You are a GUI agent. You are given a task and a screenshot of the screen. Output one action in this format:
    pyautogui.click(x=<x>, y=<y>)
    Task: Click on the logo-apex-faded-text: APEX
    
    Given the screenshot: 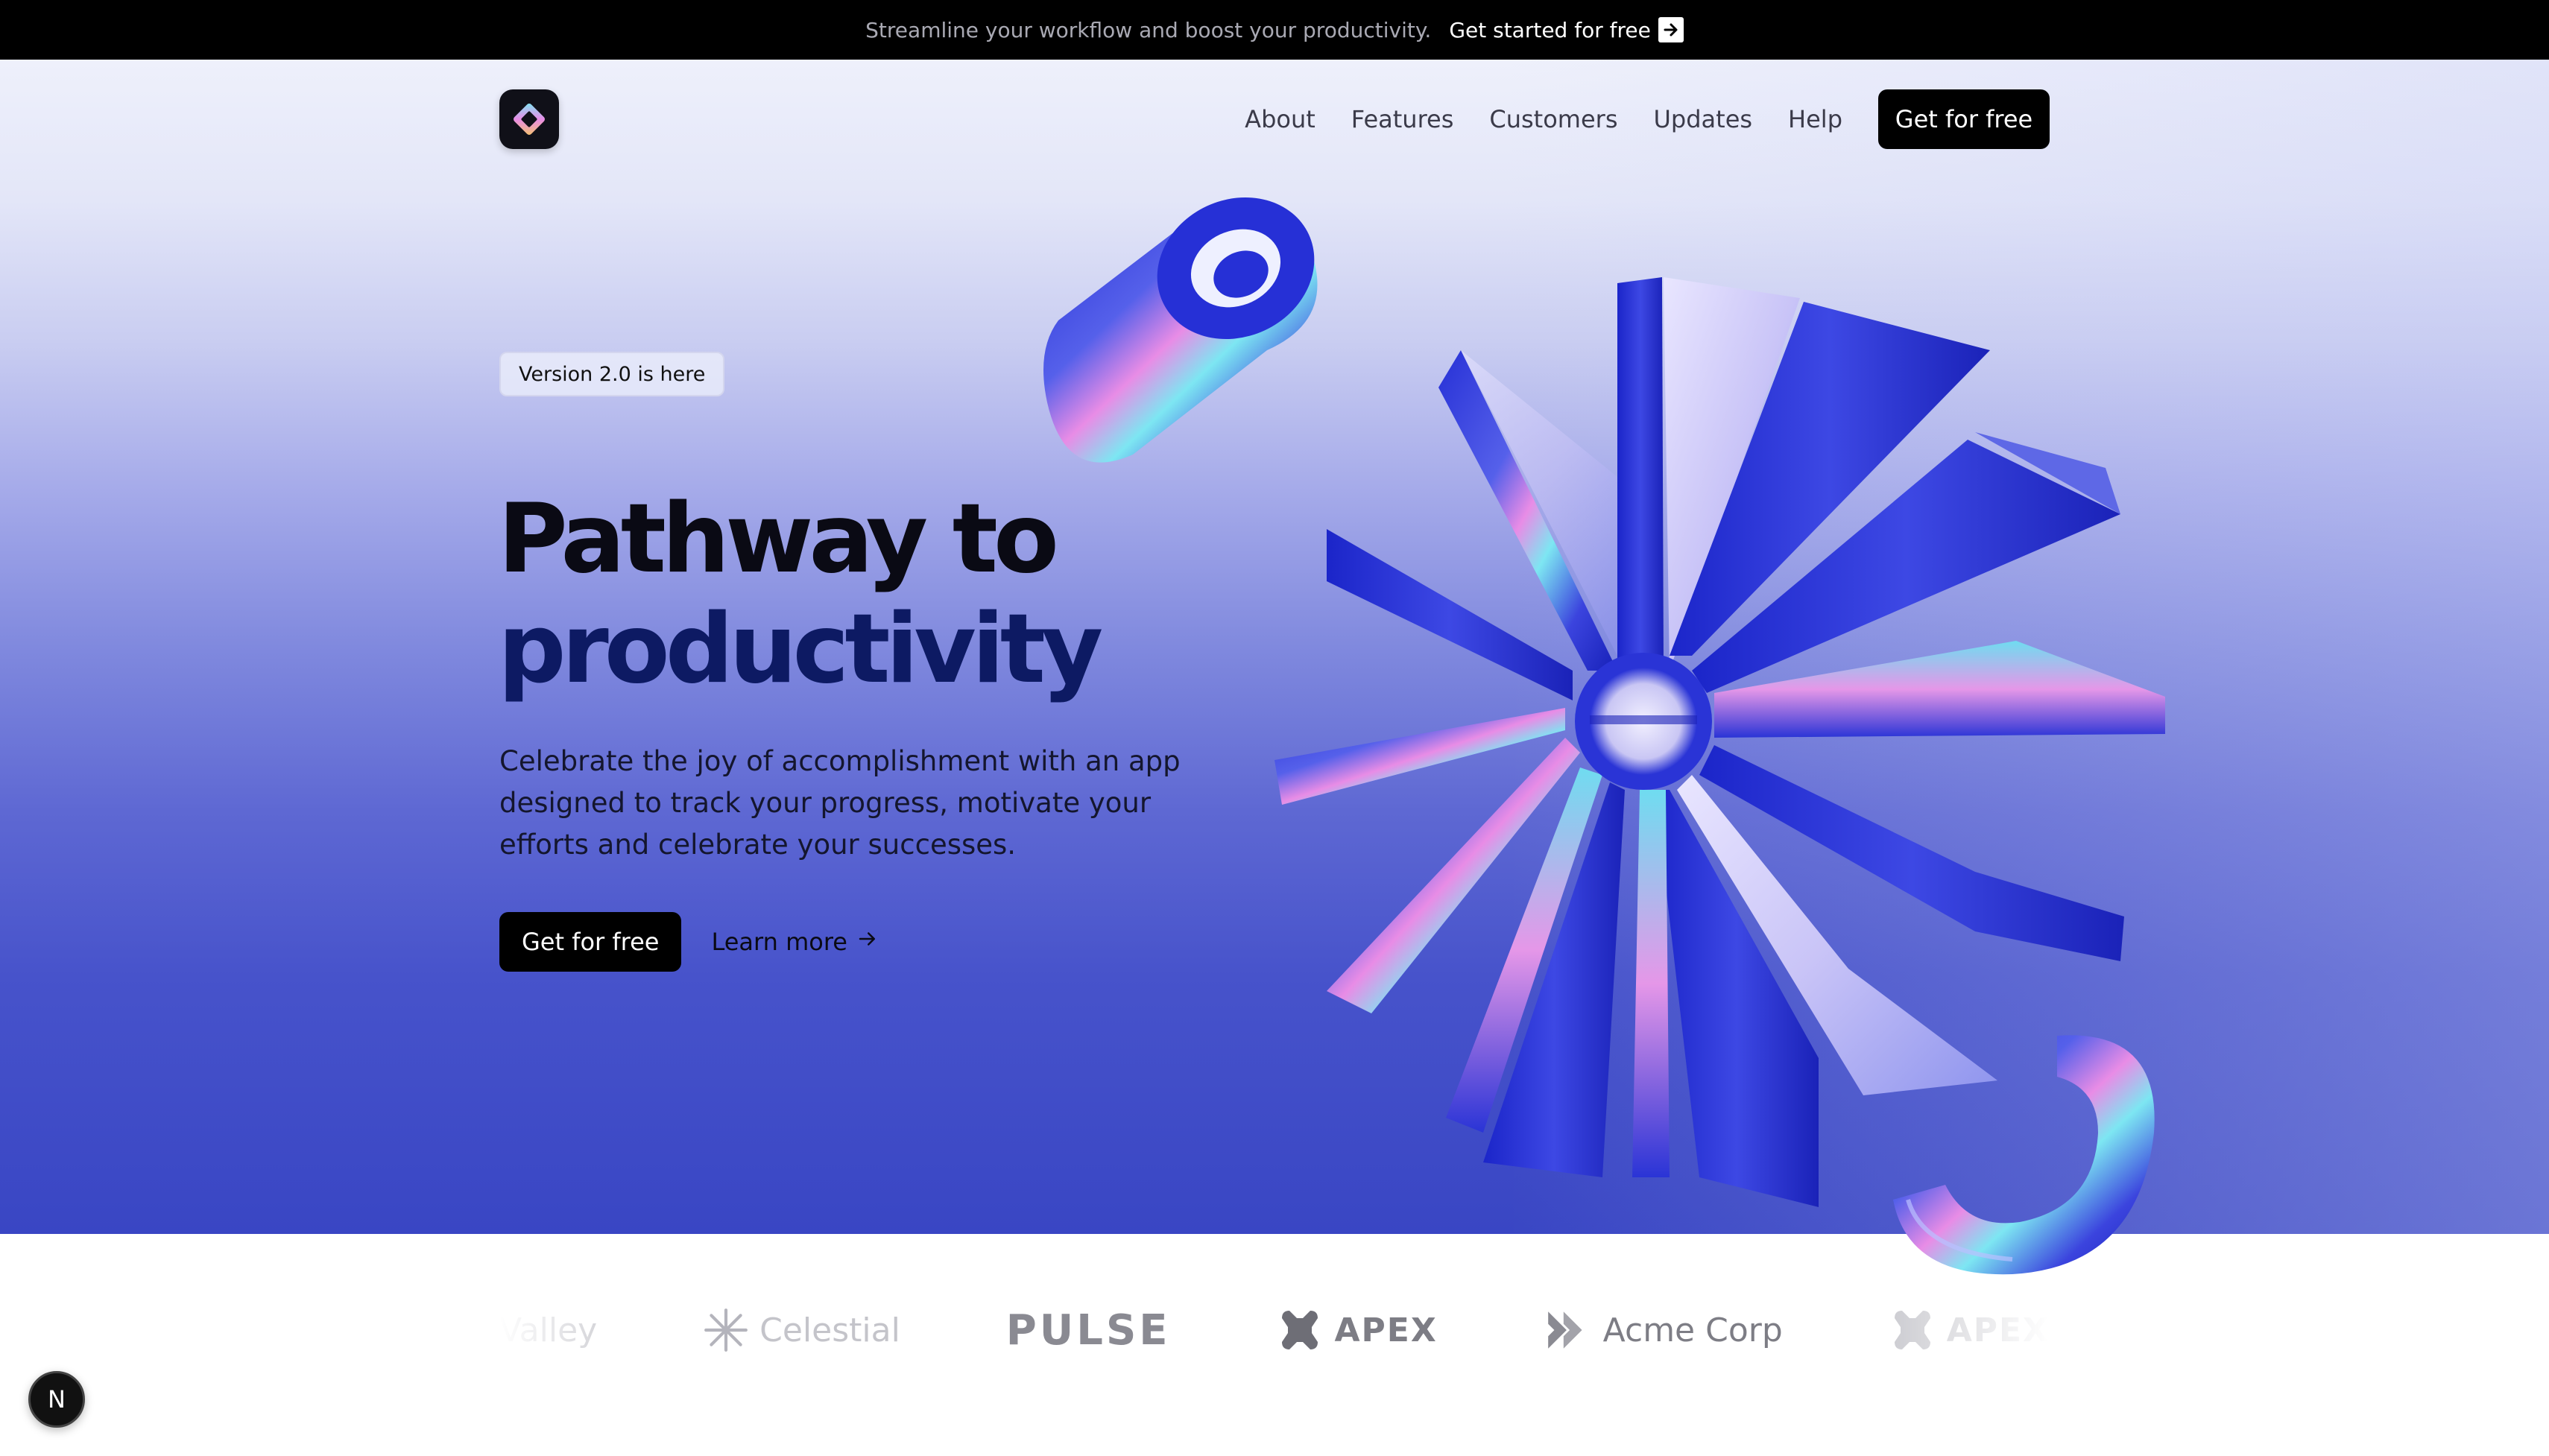 What is the action you would take?
    pyautogui.click(x=1998, y=1330)
    